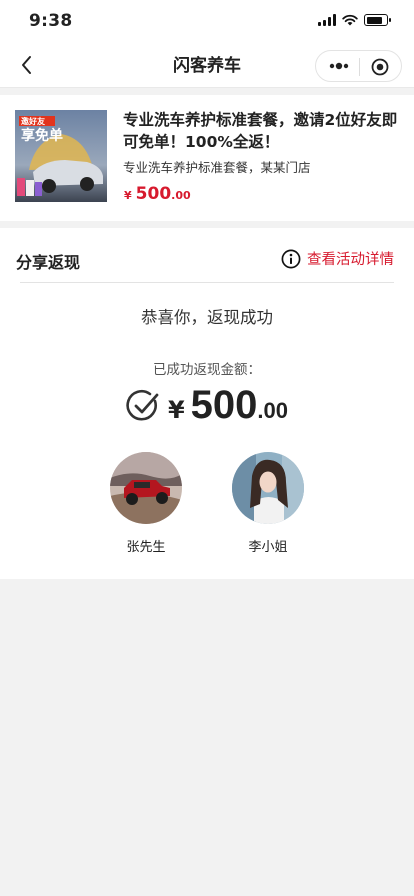  Describe the element at coordinates (207, 282) in the screenshot. I see `section-divider` at that location.